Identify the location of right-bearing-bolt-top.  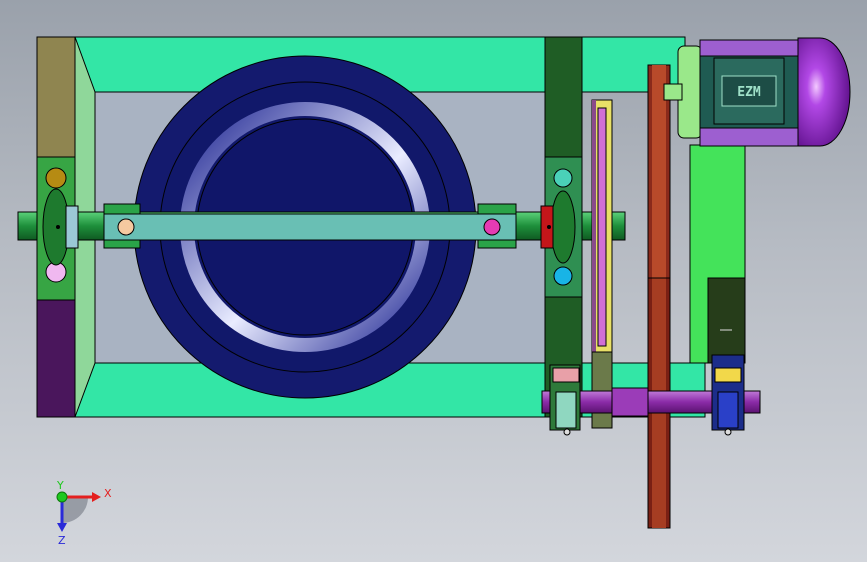
(563, 178).